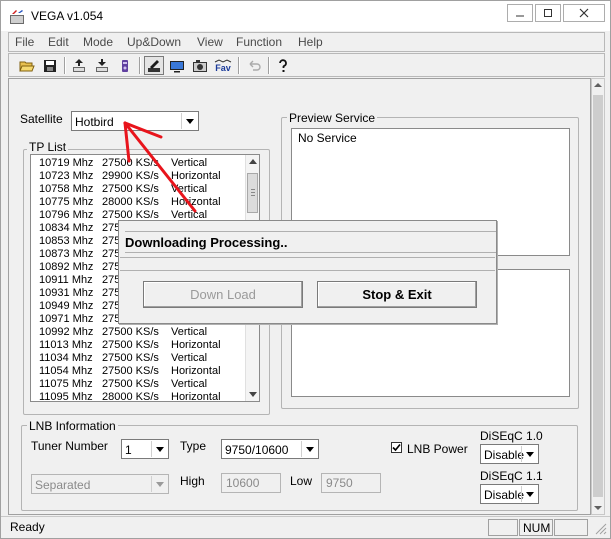  I want to click on tuner-number-label: Tuner Number, so click(69, 446).